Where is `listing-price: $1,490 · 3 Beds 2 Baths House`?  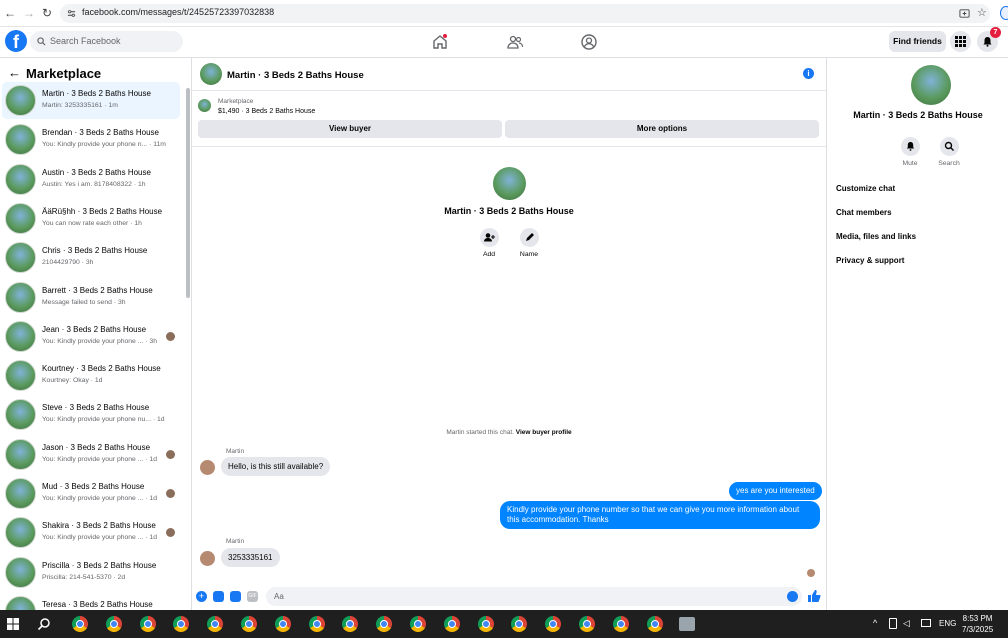 listing-price: $1,490 · 3 Beds 2 Baths House is located at coordinates (267, 111).